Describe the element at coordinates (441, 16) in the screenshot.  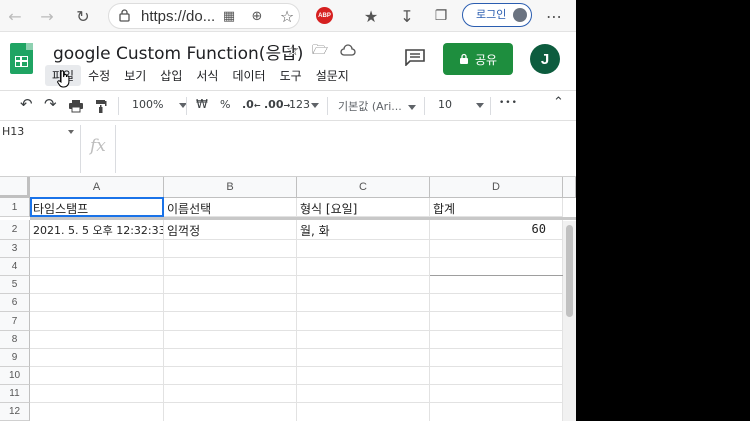
I see `collections-icon: ❐` at that location.